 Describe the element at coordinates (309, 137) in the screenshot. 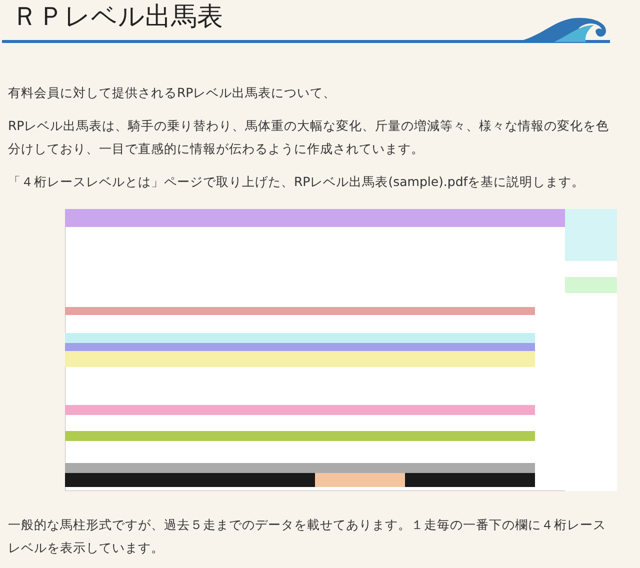

I see `paragraph: RPレベル出馬表は、騎手の乗り替わり、馬体重の大幅な変化、斤量の増減等々、様々な情報の変化を色分けしており、一目で直感的に情報が伝わるように作成されています。` at that location.